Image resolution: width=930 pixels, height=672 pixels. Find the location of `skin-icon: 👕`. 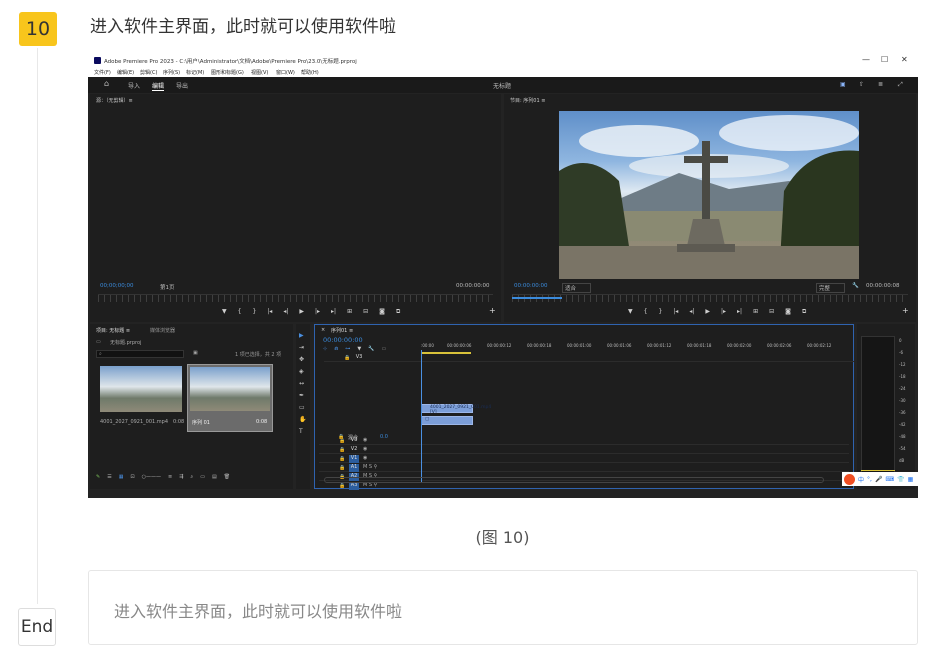

skin-icon: 👕 is located at coordinates (900, 479).